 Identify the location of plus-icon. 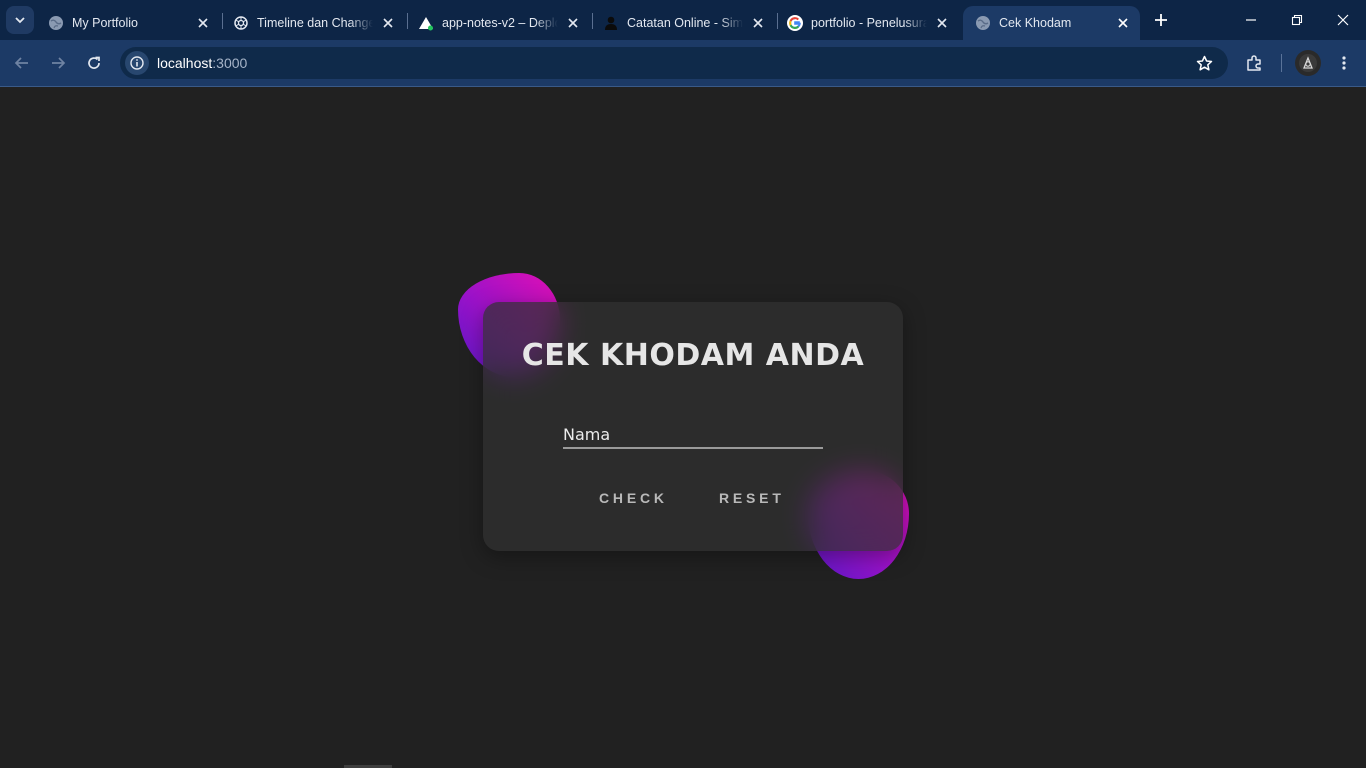
(1161, 20).